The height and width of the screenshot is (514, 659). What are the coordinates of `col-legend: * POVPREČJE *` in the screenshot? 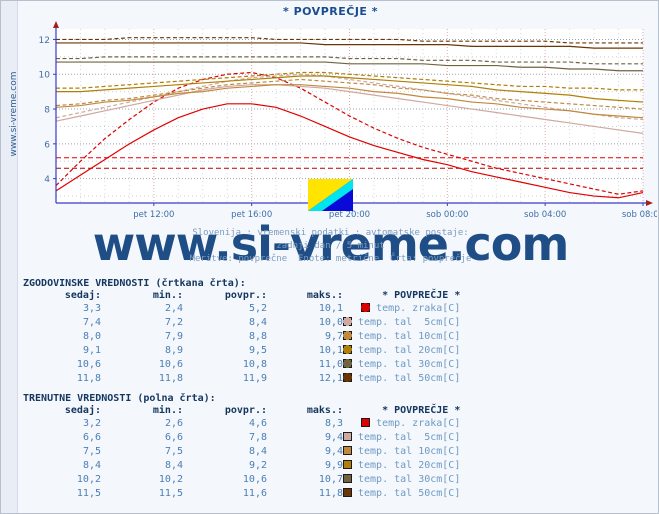 It's located at (421, 410).